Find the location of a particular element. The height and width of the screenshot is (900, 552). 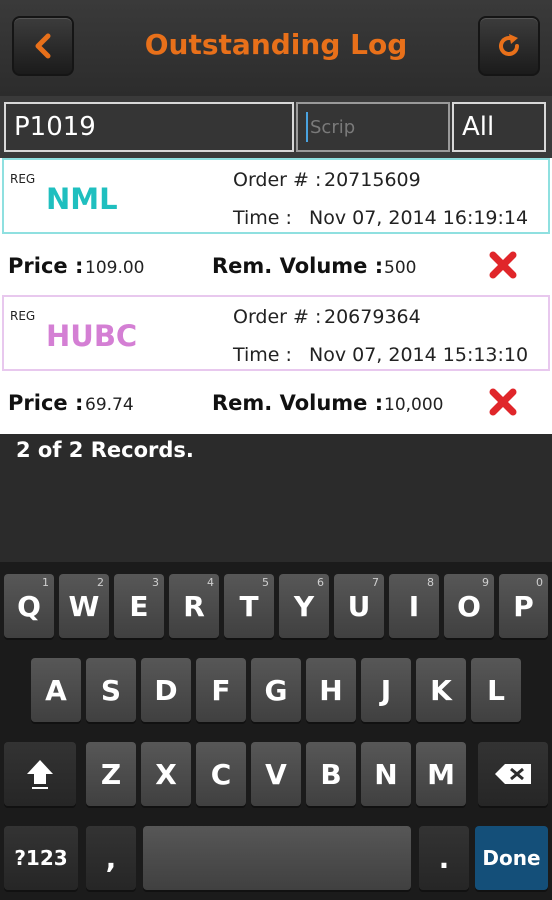

price-value: 69.74 is located at coordinates (109, 405).